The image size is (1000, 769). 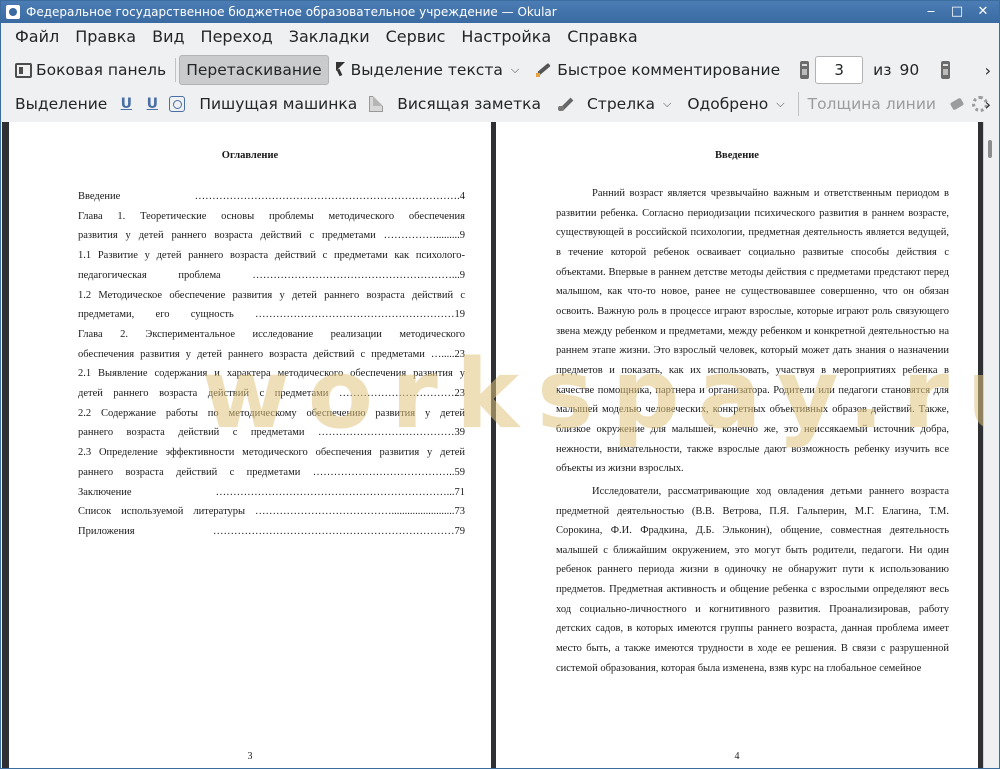 I want to click on menu-file: Файл, so click(x=37, y=37).